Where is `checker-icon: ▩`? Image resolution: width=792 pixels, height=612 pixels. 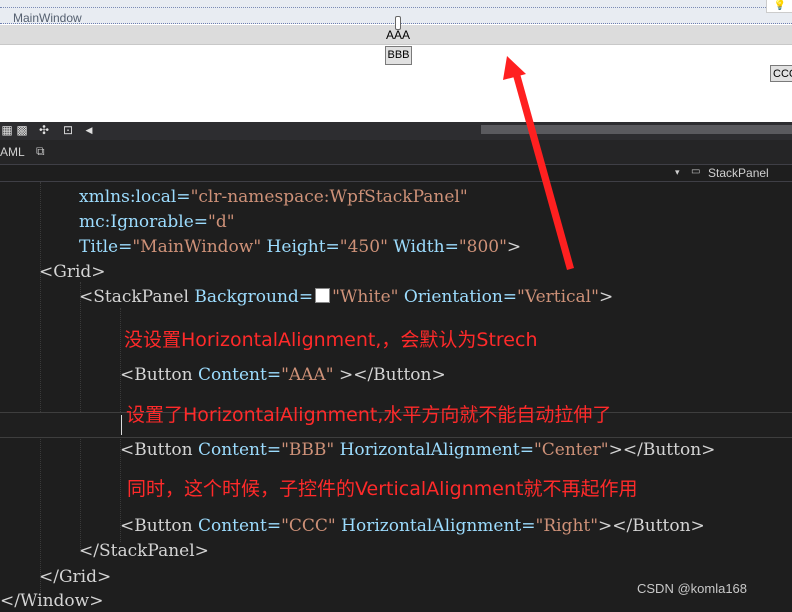 checker-icon: ▩ is located at coordinates (22, 130).